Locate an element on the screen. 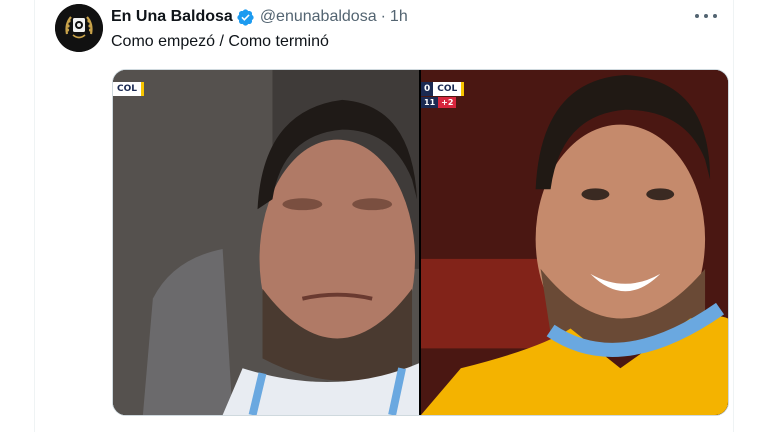  scoreboard-left: COL is located at coordinates (128, 89).